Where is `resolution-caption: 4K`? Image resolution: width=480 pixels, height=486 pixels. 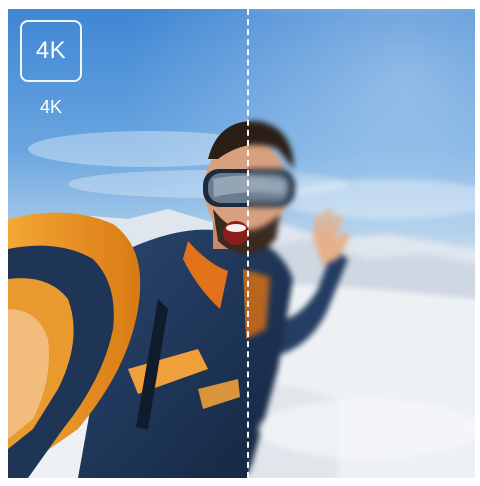
resolution-caption: 4K is located at coordinates (51, 107).